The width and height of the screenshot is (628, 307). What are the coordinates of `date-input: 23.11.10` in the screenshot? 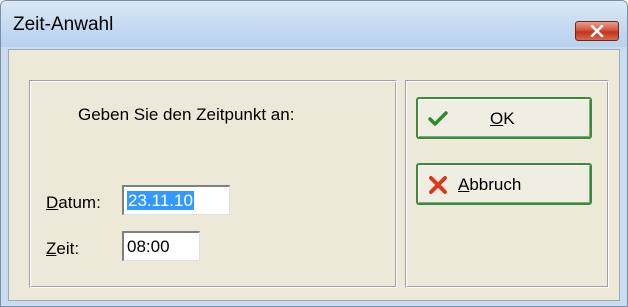 It's located at (176, 200).